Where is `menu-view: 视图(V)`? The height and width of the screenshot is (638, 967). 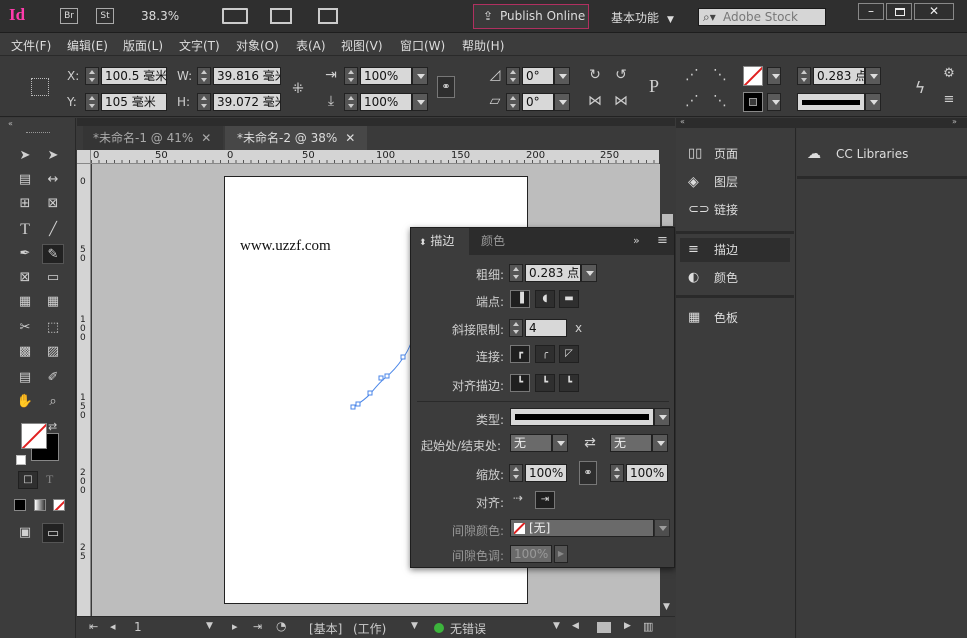
menu-view: 视图(V) is located at coordinates (362, 45).